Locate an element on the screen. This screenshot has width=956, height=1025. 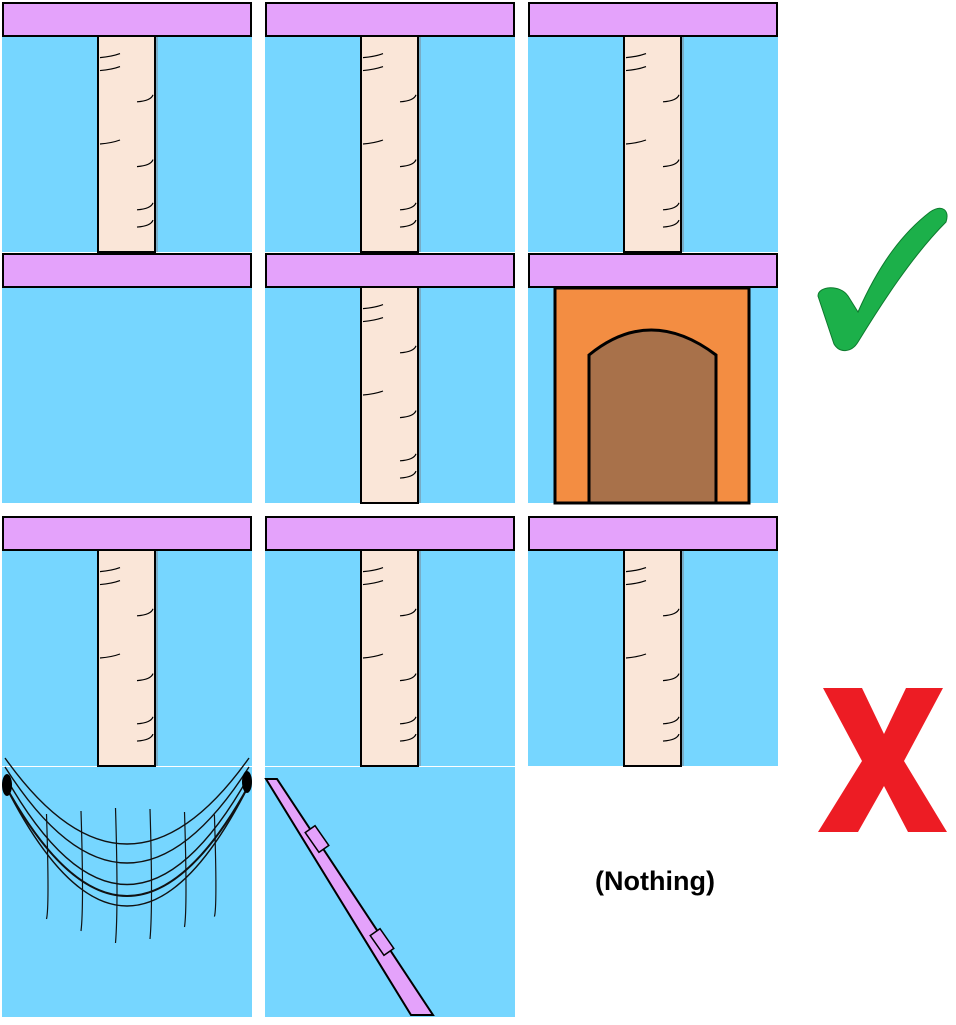
house-door is located at coordinates (652, 416).